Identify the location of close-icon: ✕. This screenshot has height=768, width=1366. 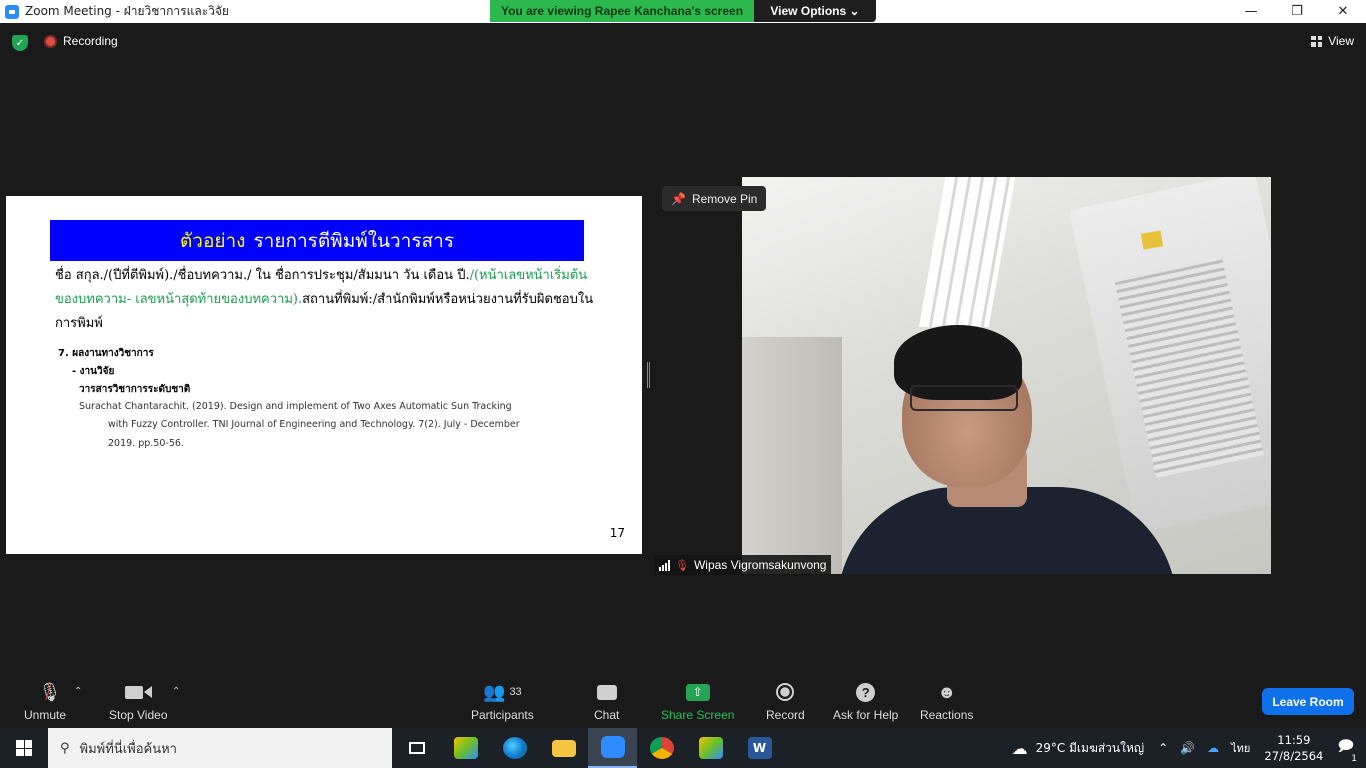
(1343, 11).